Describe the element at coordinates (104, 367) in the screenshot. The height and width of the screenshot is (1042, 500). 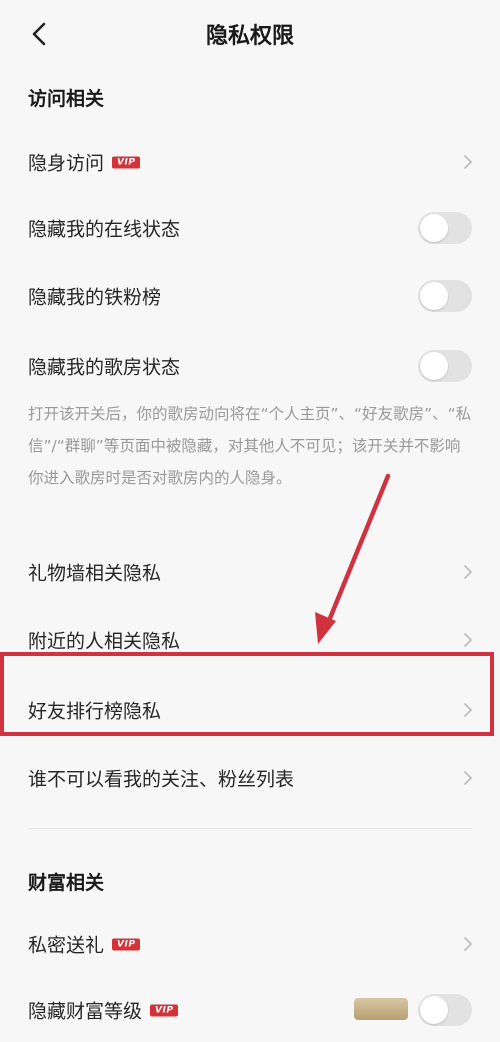
I see `row-label: 隐藏我的歌房状态` at that location.